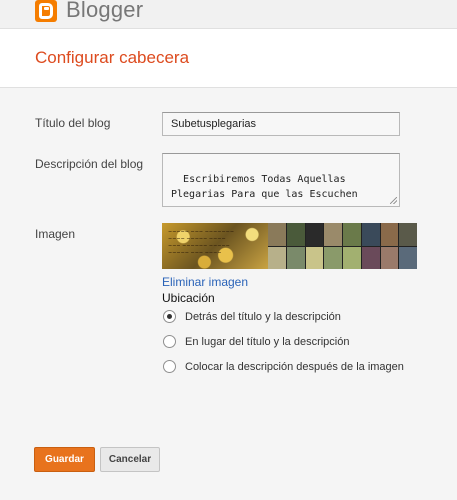 The height and width of the screenshot is (500, 457). I want to click on location-option-behind: Detrás del título y la descripción, so click(252, 316).